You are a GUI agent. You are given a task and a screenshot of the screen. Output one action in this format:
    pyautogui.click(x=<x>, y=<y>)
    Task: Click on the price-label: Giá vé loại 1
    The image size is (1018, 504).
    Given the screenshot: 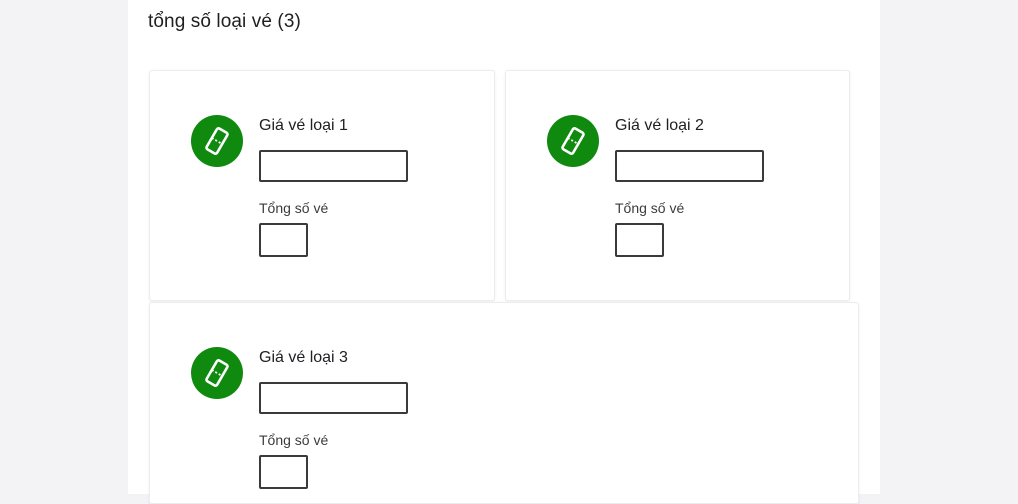 What is the action you would take?
    pyautogui.click(x=303, y=125)
    